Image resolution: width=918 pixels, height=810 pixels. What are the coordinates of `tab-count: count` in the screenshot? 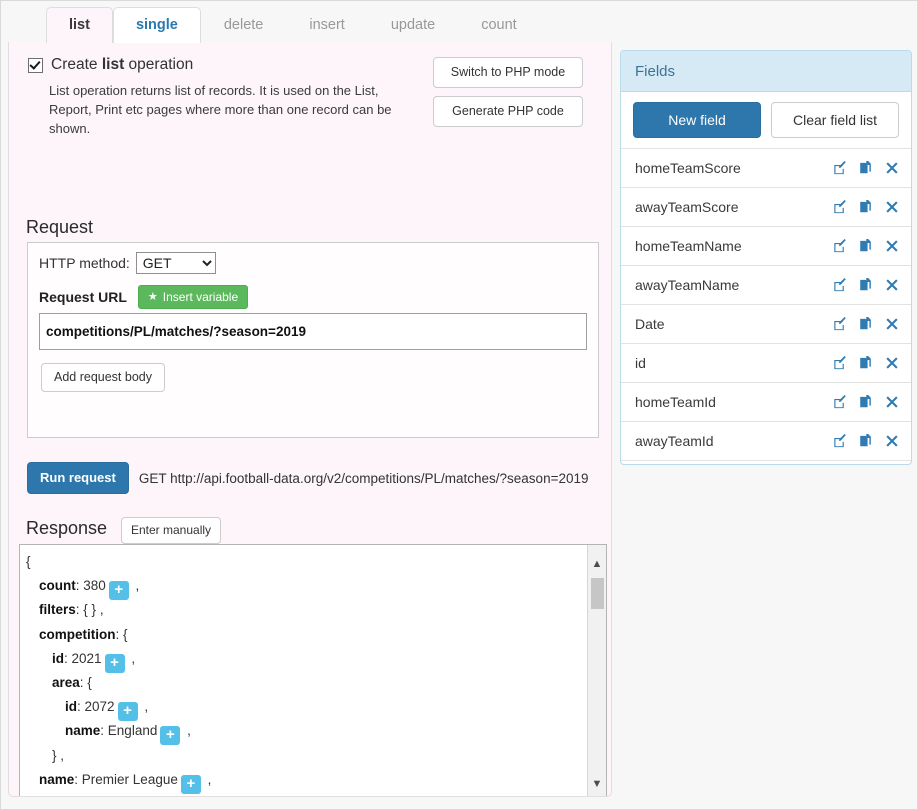 It's located at (498, 25).